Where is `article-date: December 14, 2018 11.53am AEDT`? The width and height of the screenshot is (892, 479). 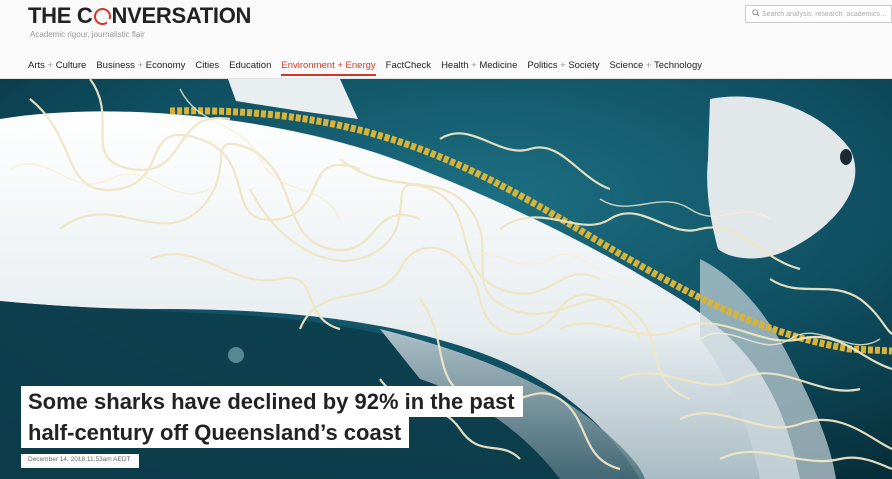
article-date: December 14, 2018 11.53am AEDT is located at coordinates (80, 461).